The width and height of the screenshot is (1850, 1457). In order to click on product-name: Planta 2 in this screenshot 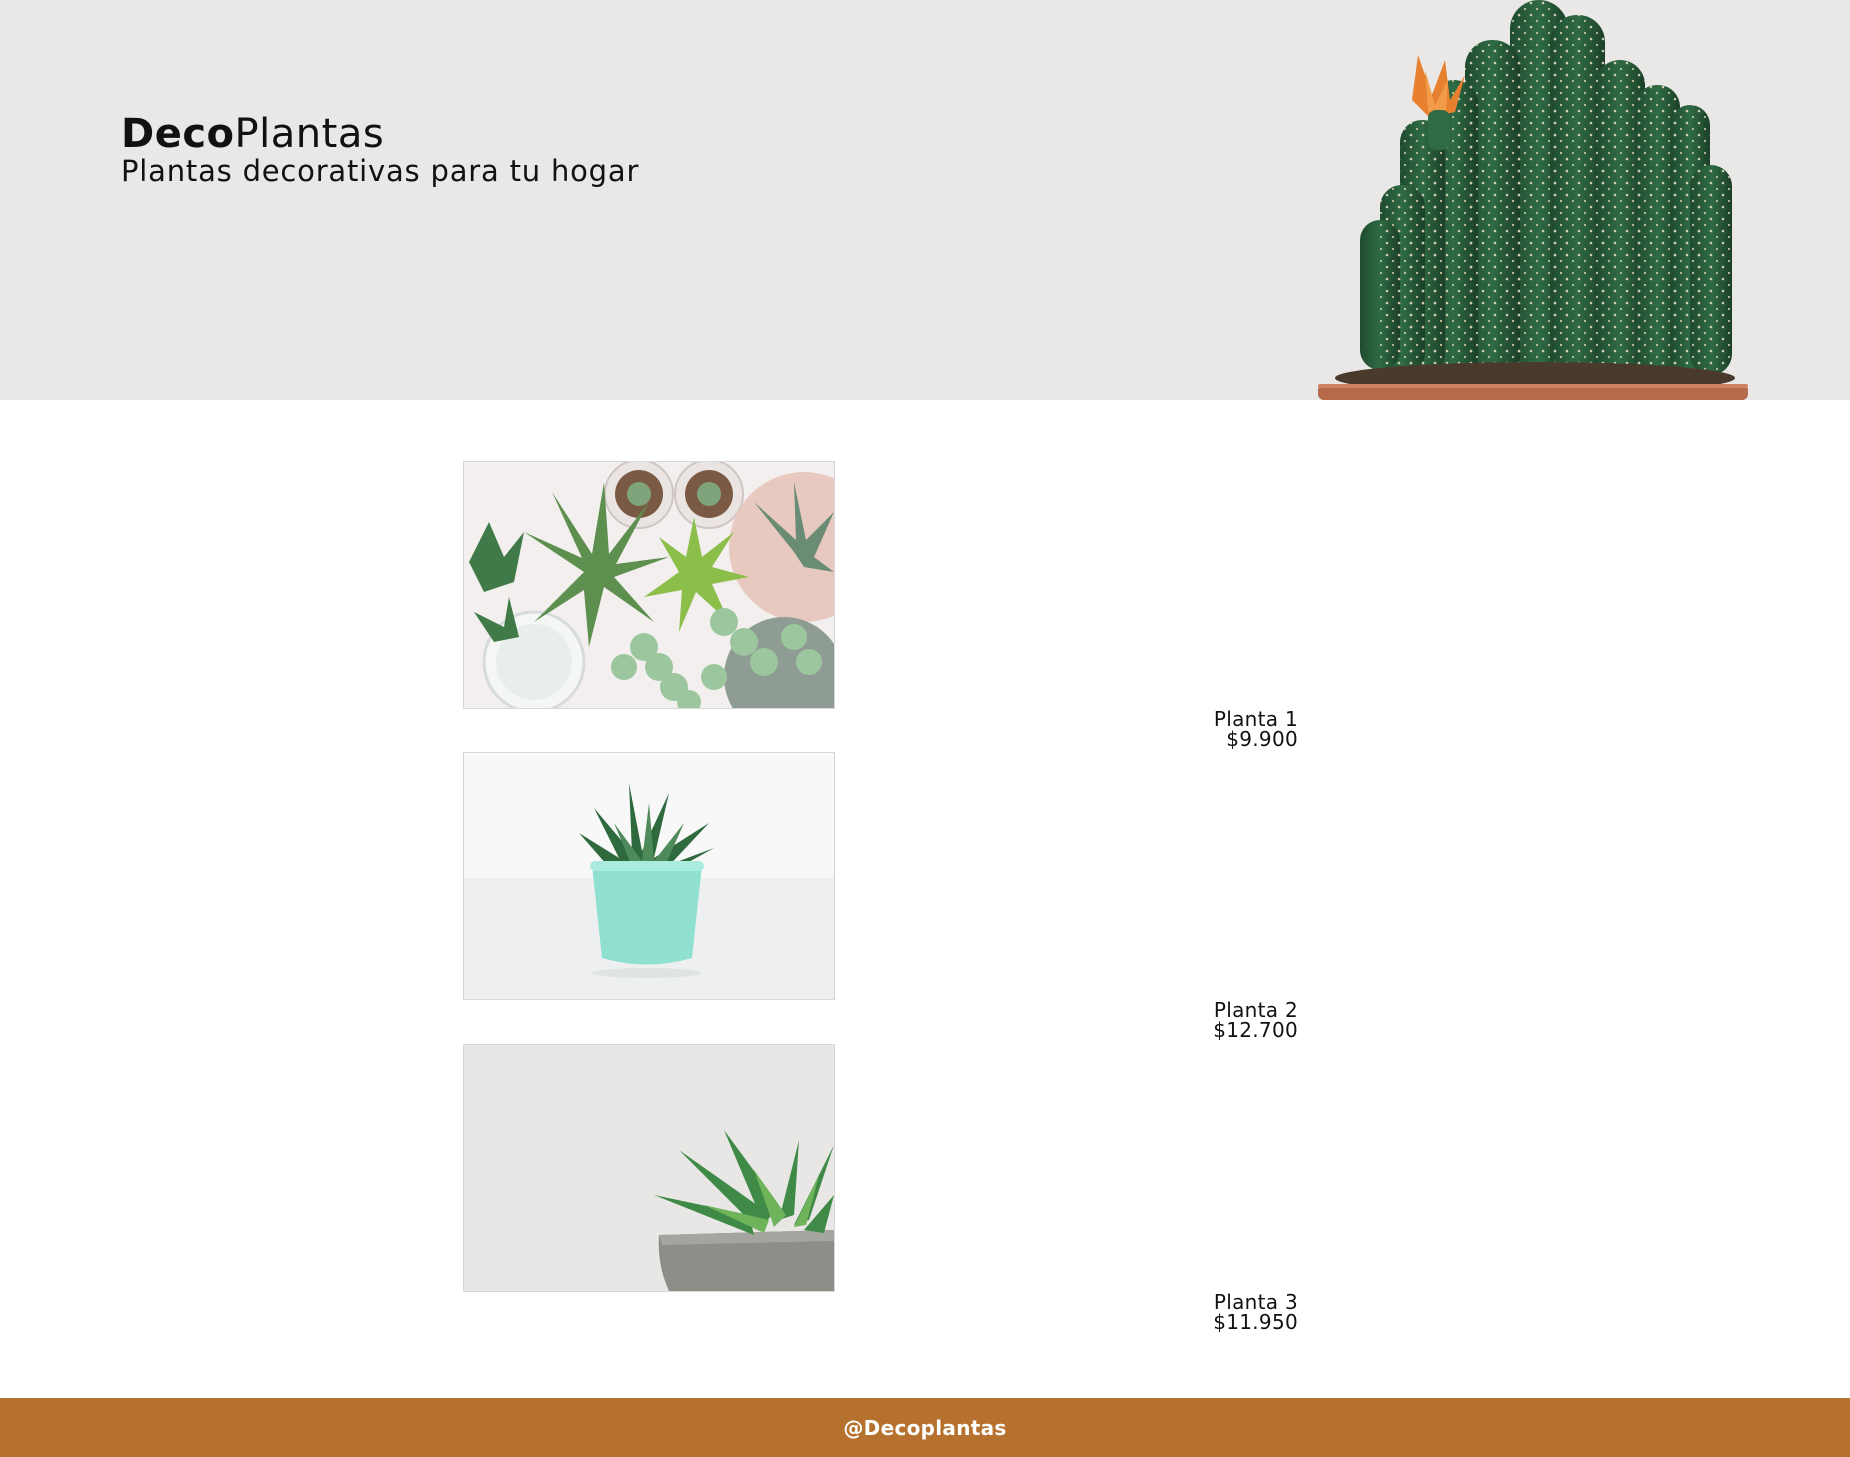, I will do `click(1255, 1010)`.